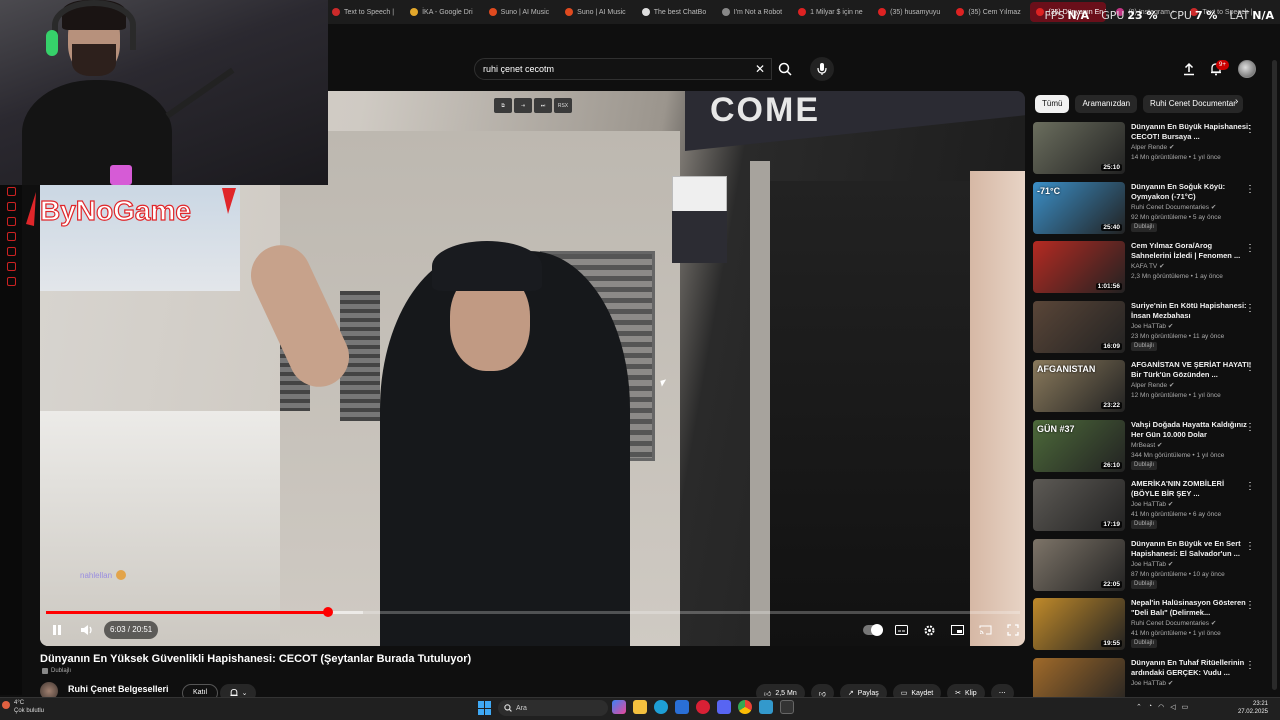 The width and height of the screenshot is (1280, 720). I want to click on browser-tab: (35) Cem Yılmaz, so click(988, 12).